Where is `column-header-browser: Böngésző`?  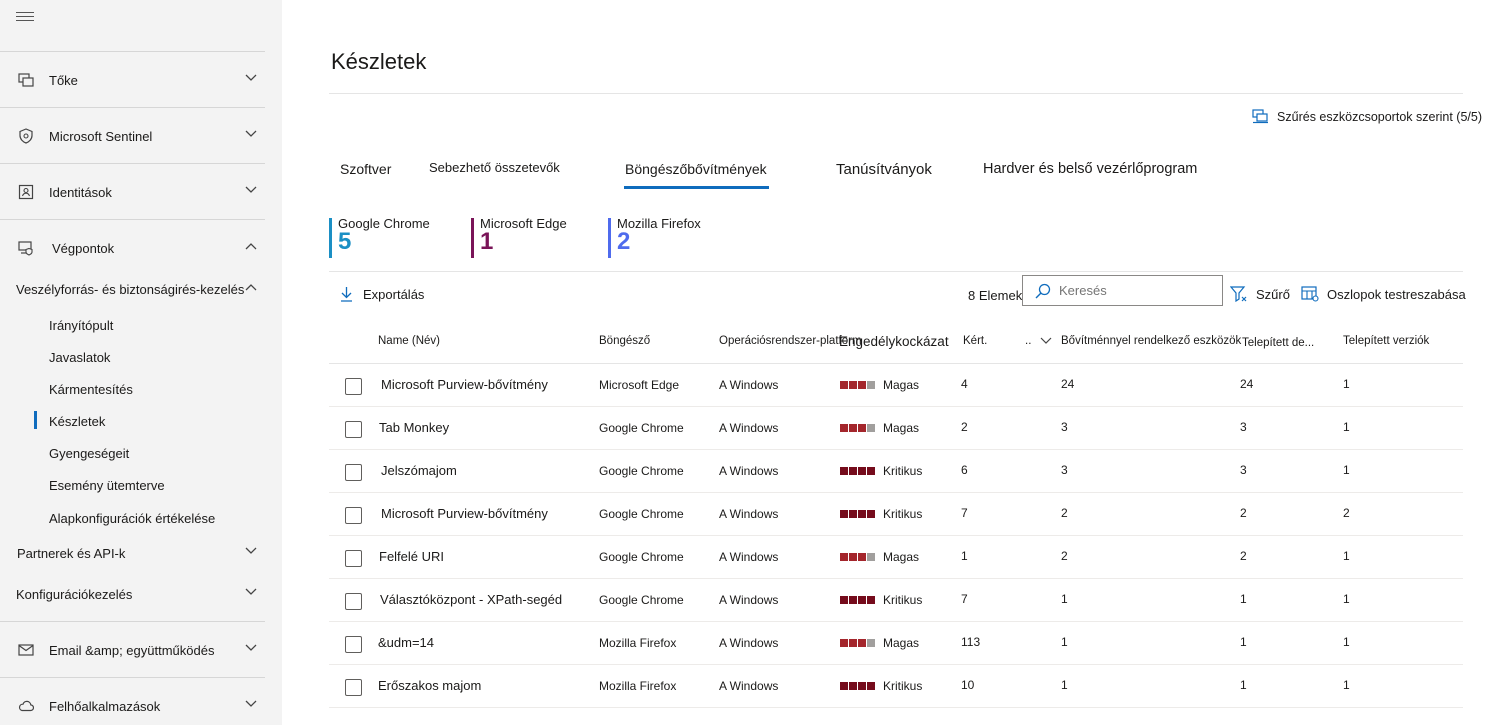 column-header-browser: Böngésző is located at coordinates (624, 341).